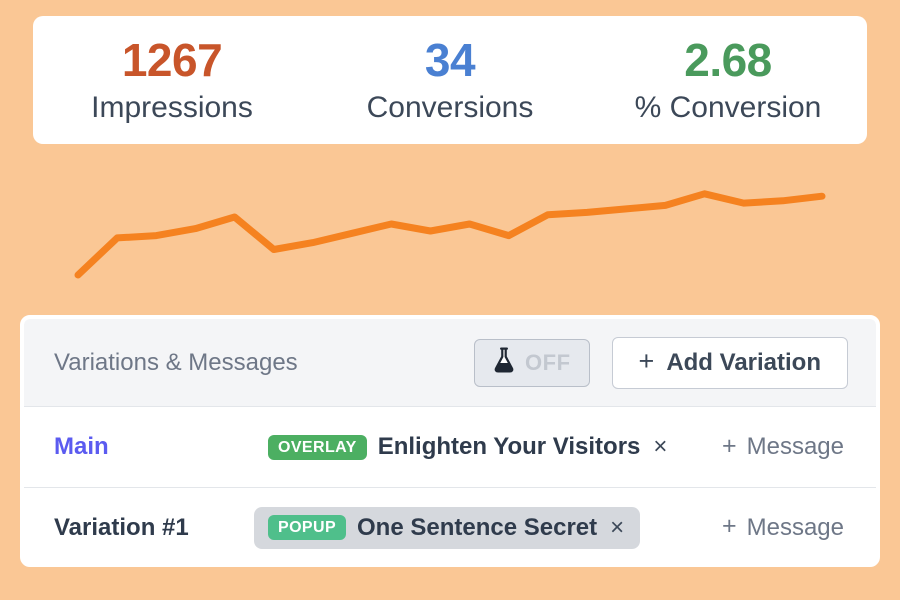  I want to click on trend-chart-line, so click(450, 234).